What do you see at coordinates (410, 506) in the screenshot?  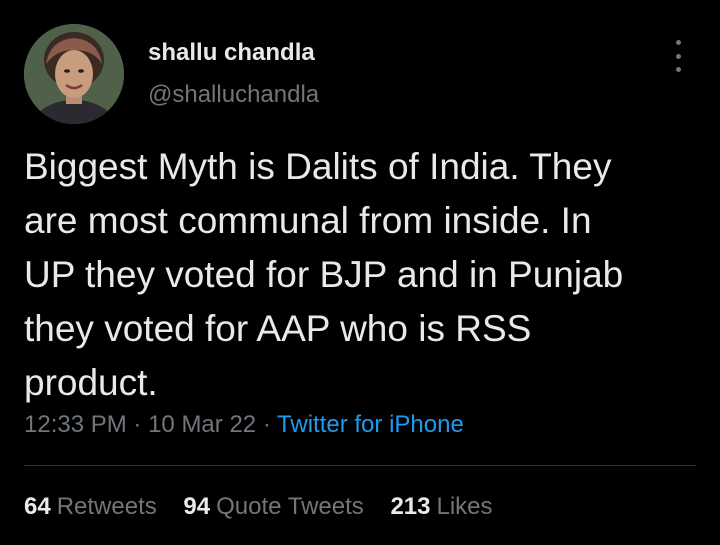 I see `likes-count: 213` at bounding box center [410, 506].